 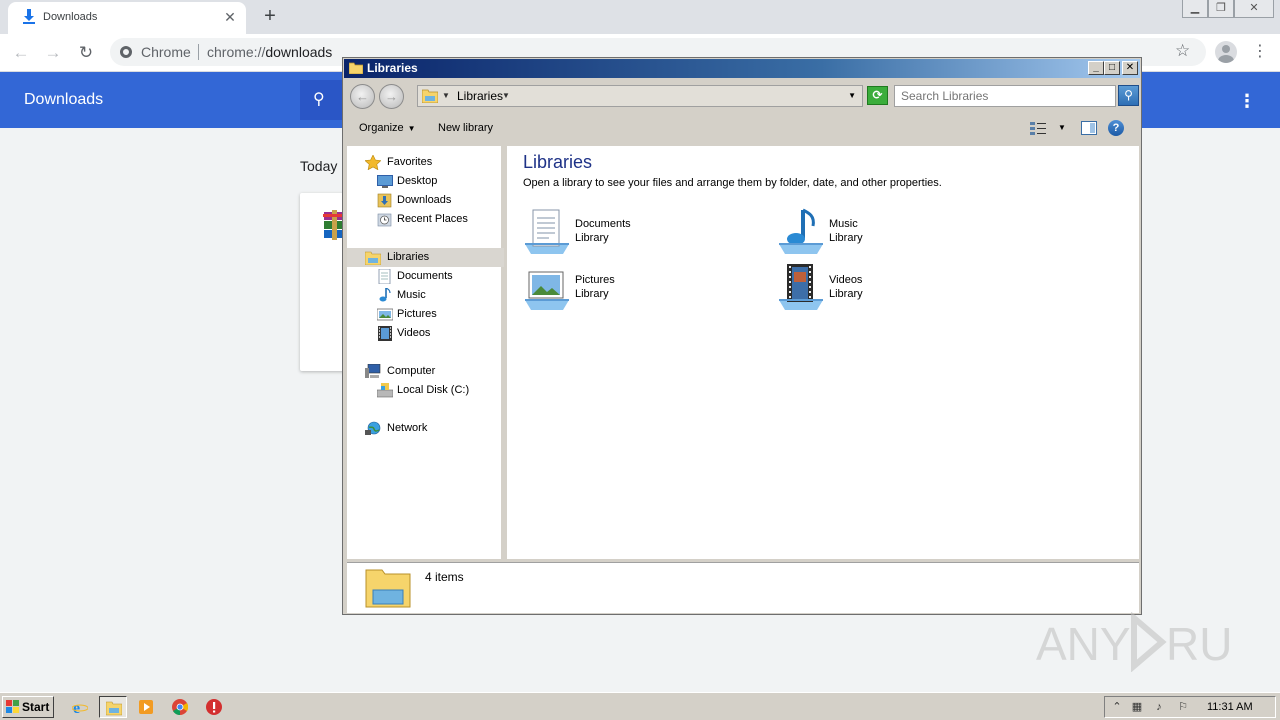 What do you see at coordinates (425, 428) in the screenshot?
I see `nav-item-network: Network` at bounding box center [425, 428].